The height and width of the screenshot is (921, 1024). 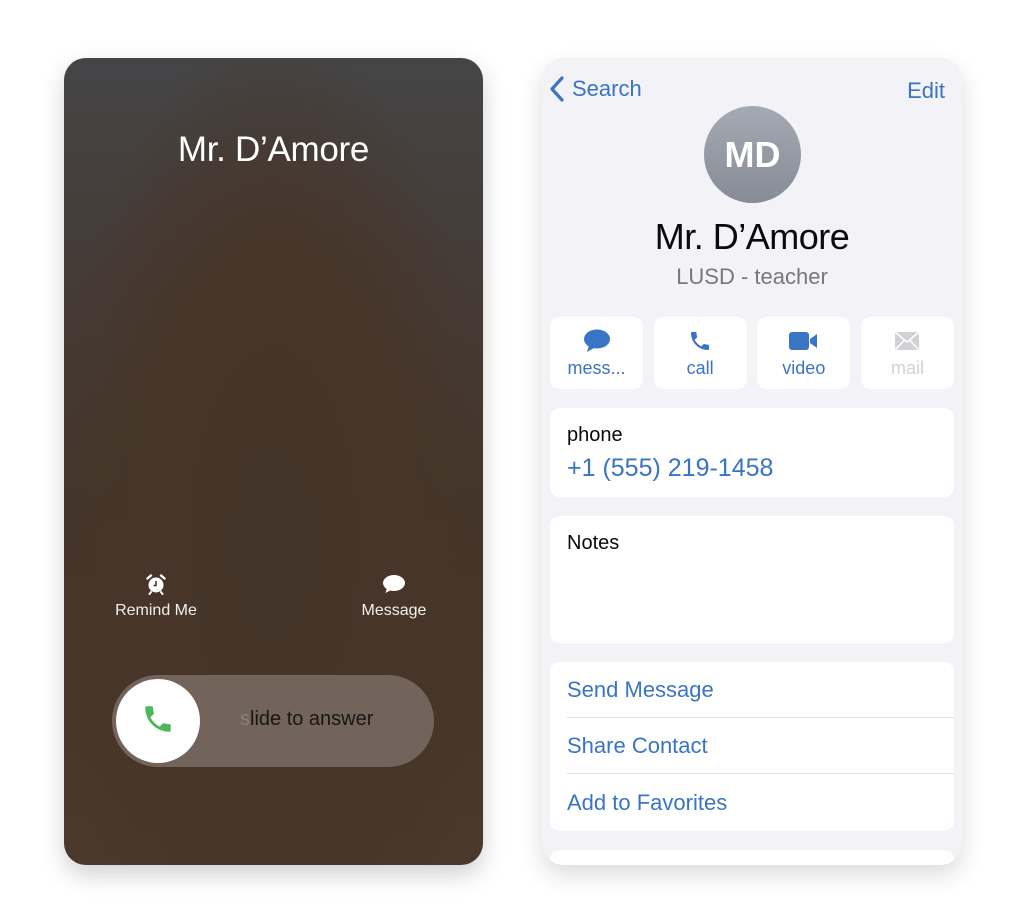 I want to click on message-button: Message, so click(x=394, y=596).